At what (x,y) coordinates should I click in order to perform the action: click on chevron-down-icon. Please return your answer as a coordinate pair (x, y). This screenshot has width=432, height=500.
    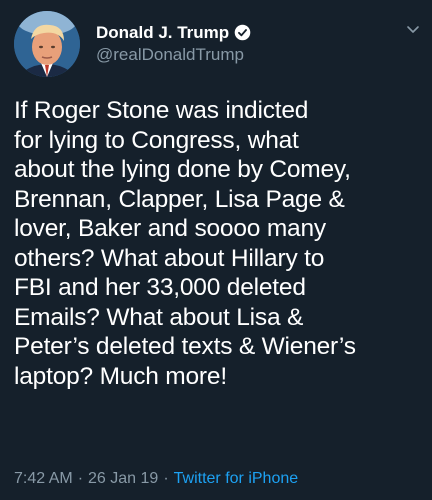
    Looking at the image, I should click on (413, 29).